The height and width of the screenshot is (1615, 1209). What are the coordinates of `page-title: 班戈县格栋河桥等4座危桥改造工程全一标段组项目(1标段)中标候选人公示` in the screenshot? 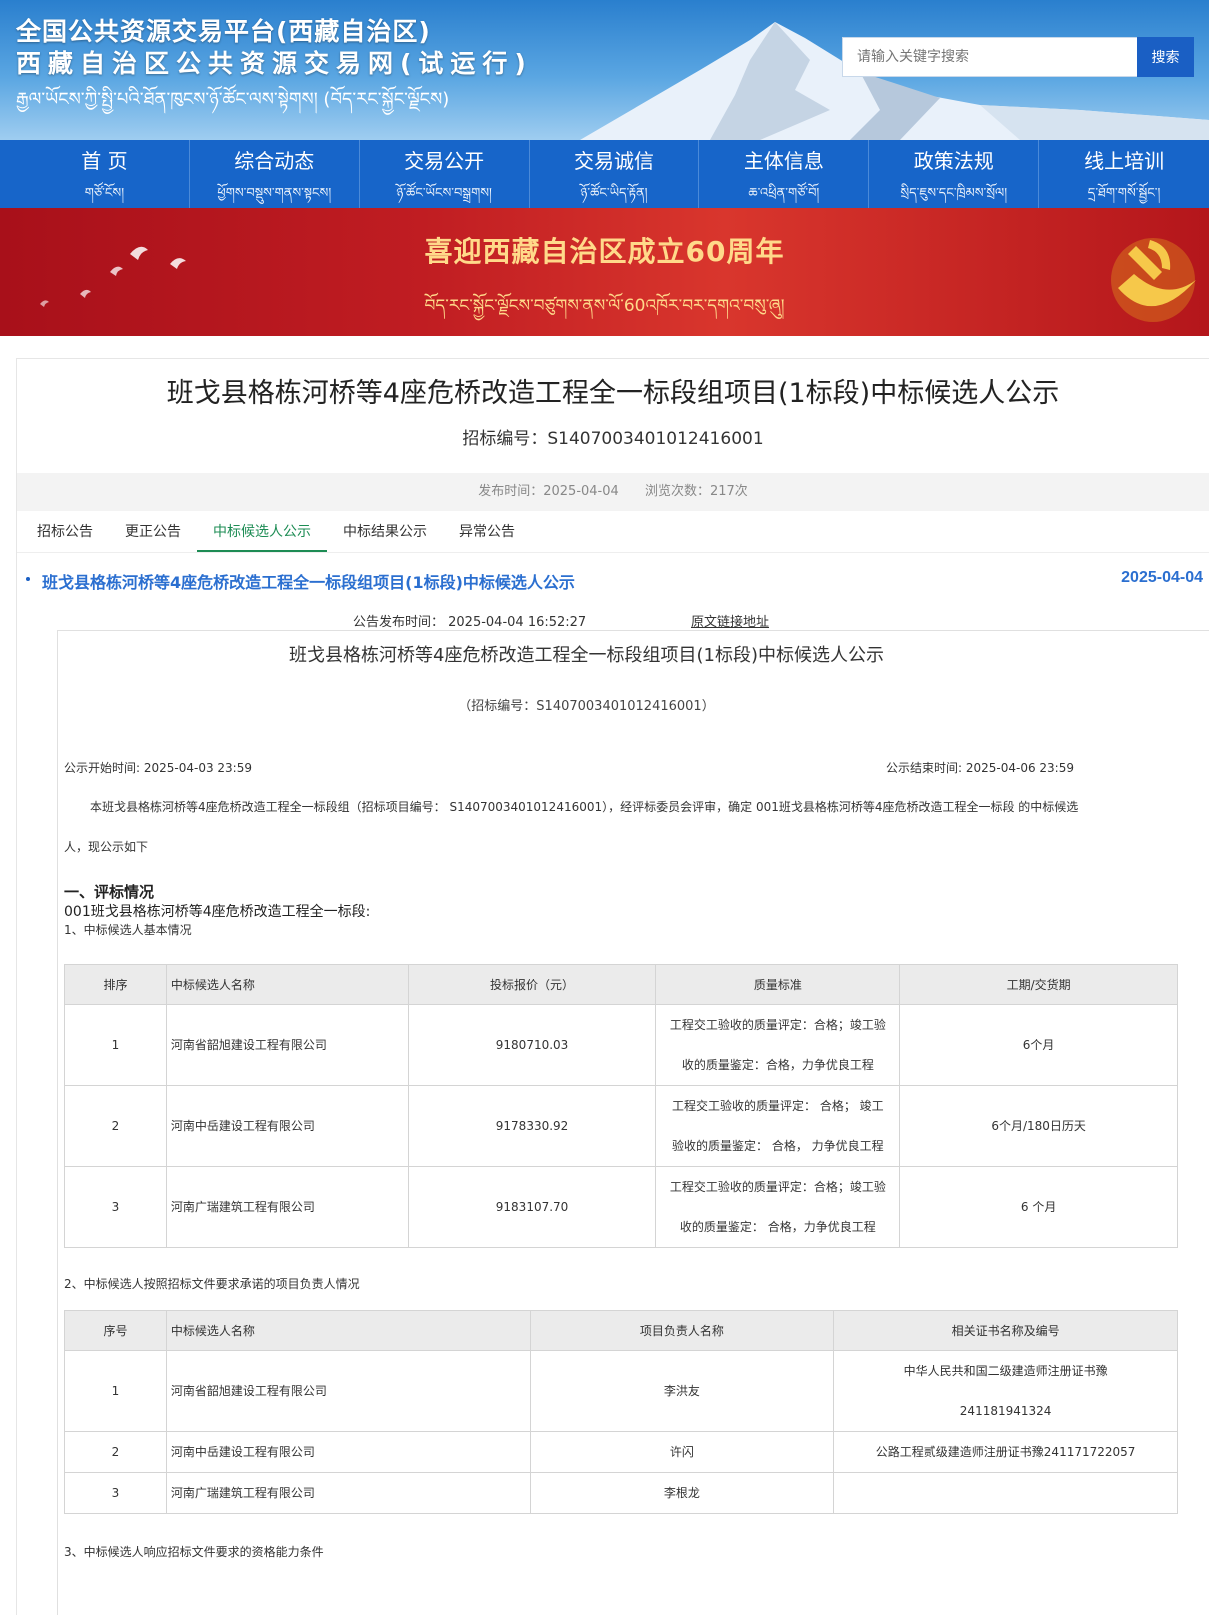 It's located at (613, 393).